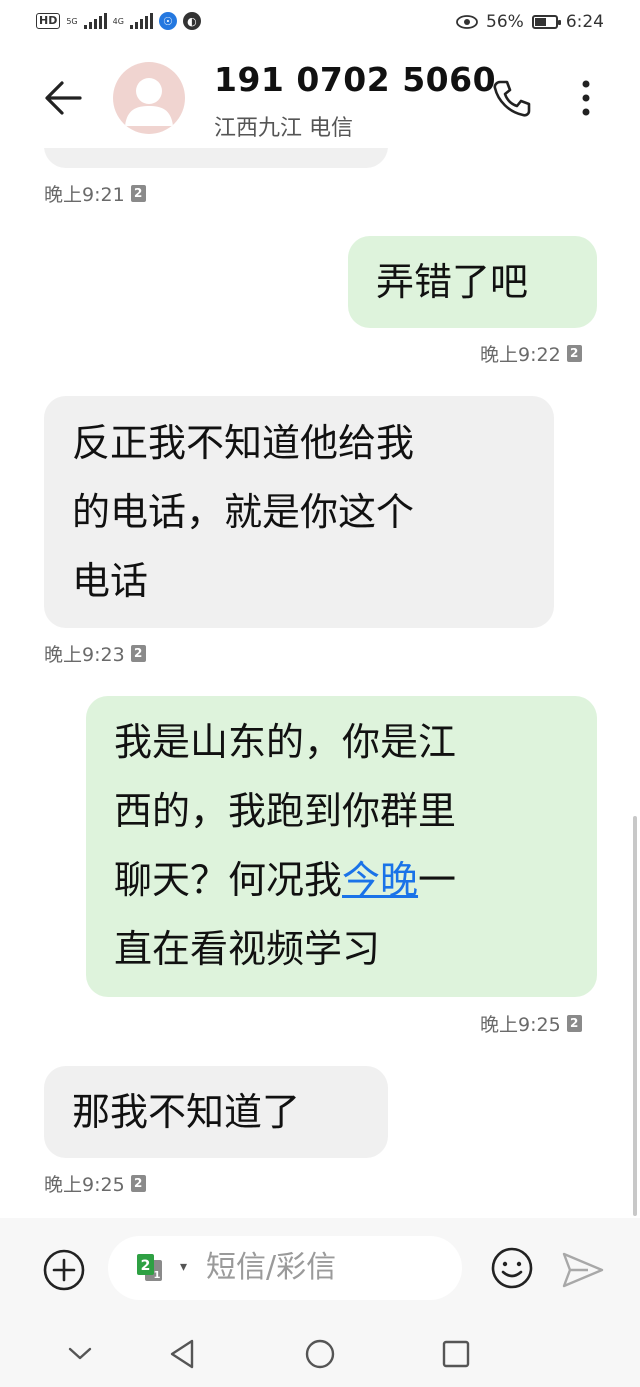 This screenshot has width=640, height=1387. Describe the element at coordinates (72, 21) in the screenshot. I see `network-type-5g: 5G` at that location.